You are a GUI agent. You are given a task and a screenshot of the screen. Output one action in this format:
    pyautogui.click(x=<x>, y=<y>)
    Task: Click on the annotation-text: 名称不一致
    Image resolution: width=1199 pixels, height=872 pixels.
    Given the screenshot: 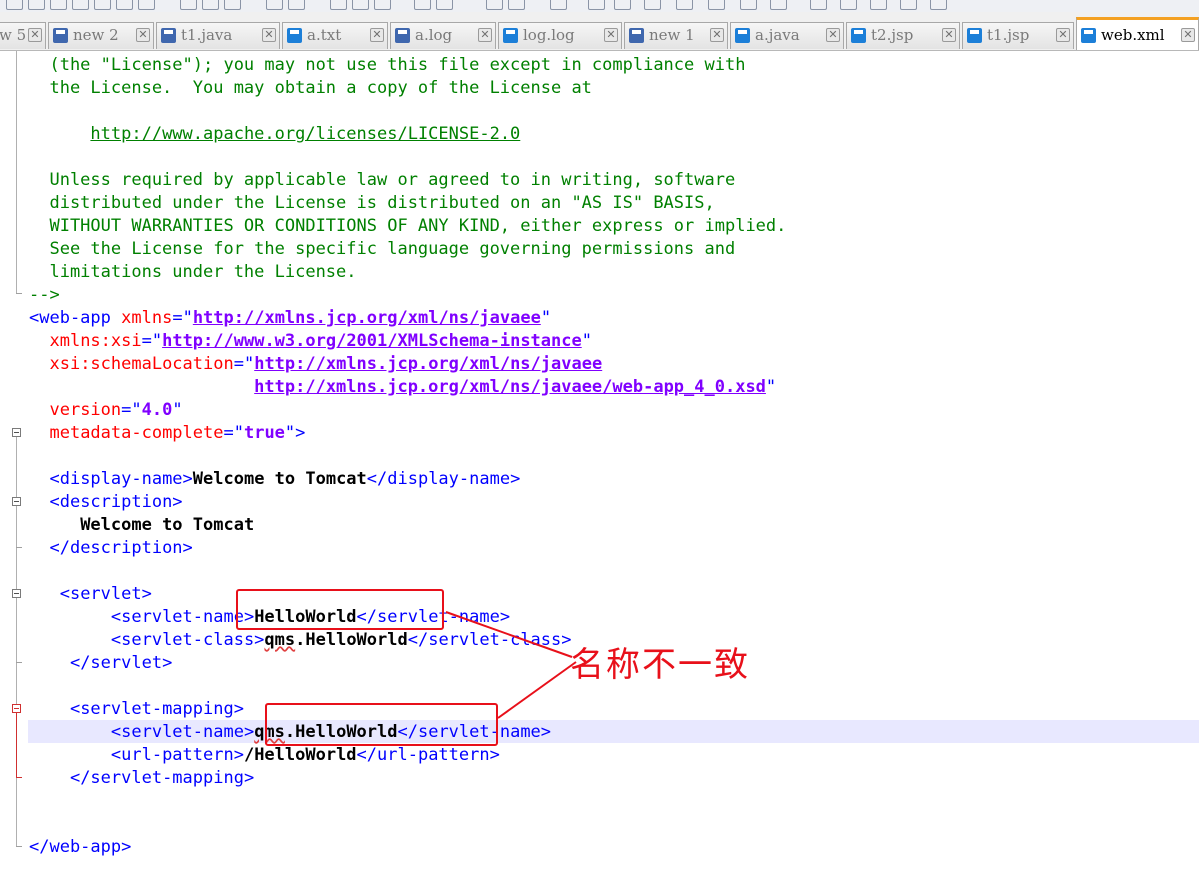 What is the action you would take?
    pyautogui.click(x=660, y=665)
    